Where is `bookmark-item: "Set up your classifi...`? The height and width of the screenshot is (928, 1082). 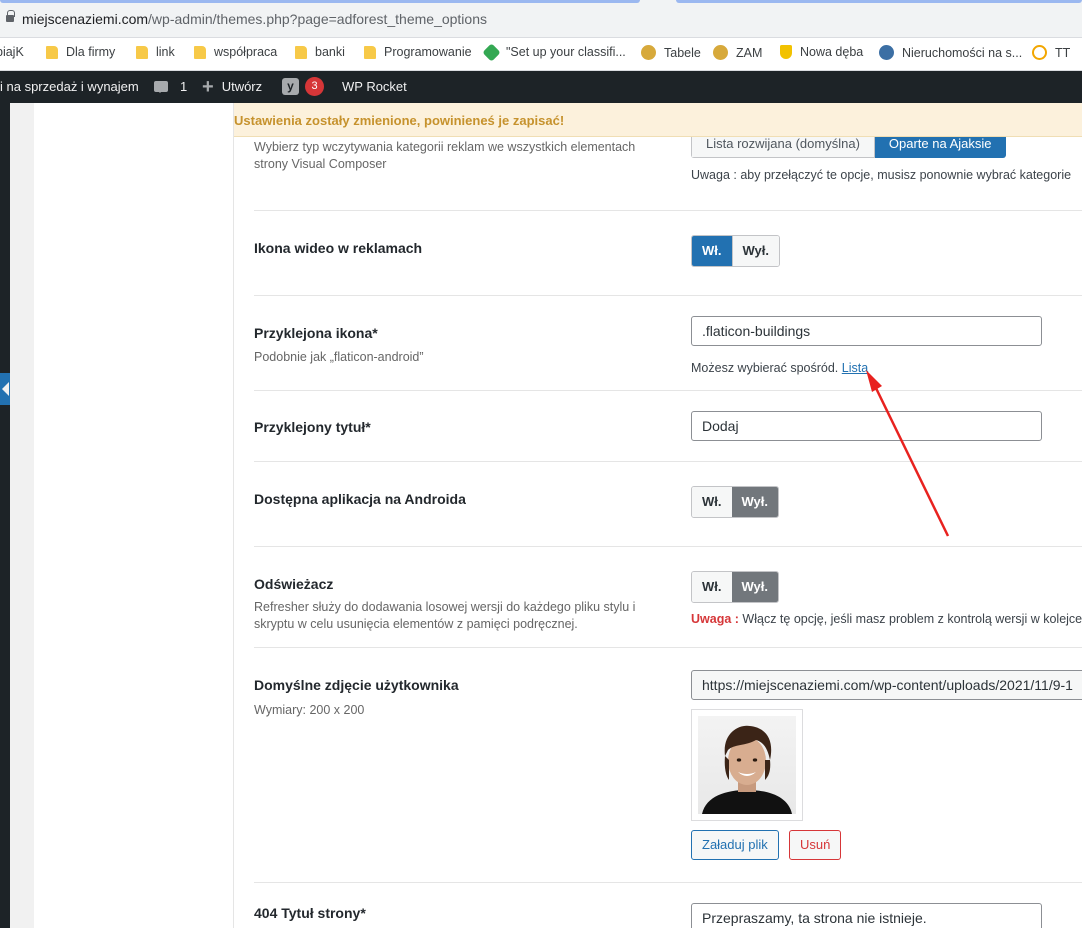
bookmark-item: "Set up your classifi... is located at coordinates (554, 52).